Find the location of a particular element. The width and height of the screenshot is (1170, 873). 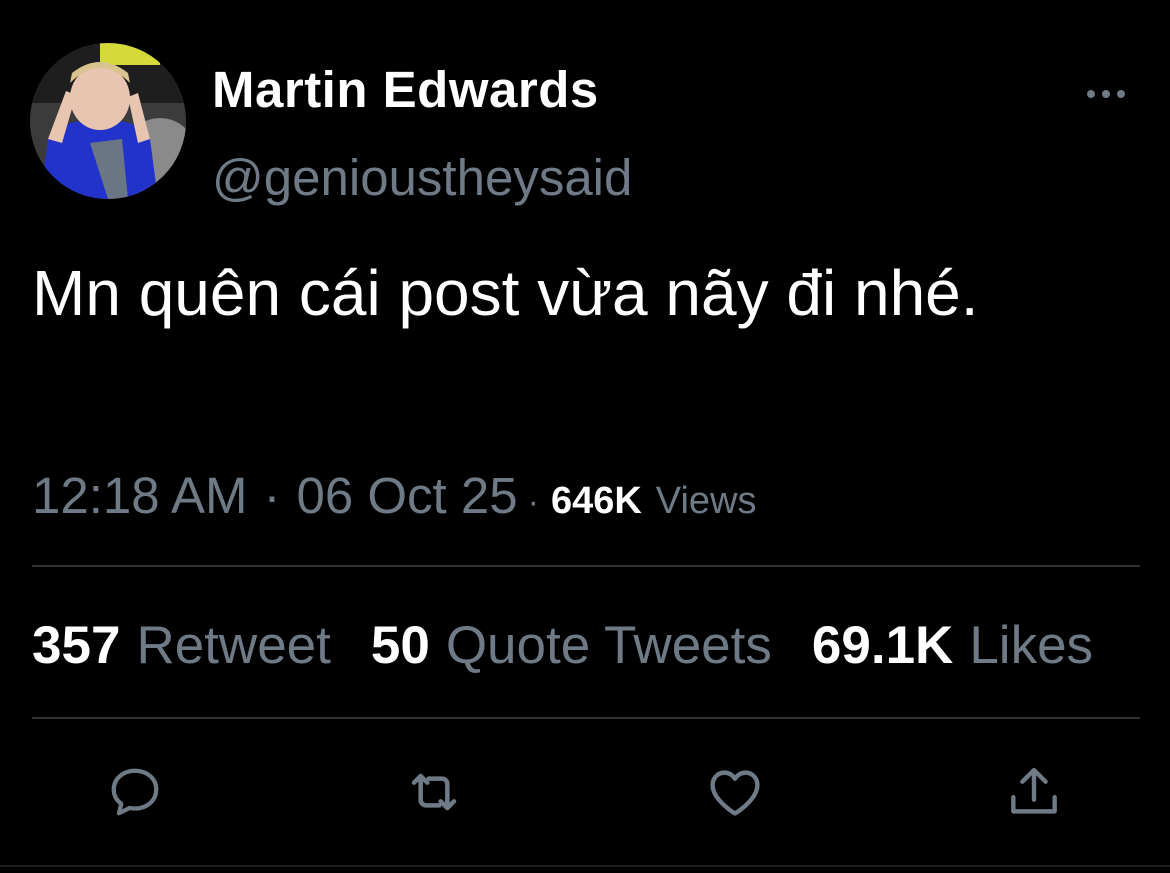

retweet-button is located at coordinates (434, 792).